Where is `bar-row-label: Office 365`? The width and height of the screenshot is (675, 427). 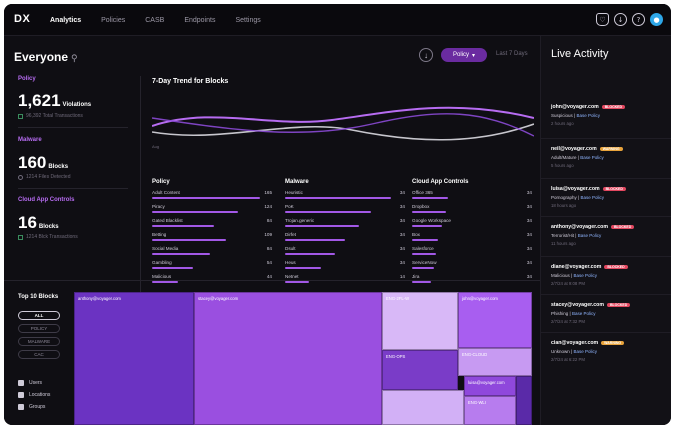 bar-row-label: Office 365 is located at coordinates (422, 192).